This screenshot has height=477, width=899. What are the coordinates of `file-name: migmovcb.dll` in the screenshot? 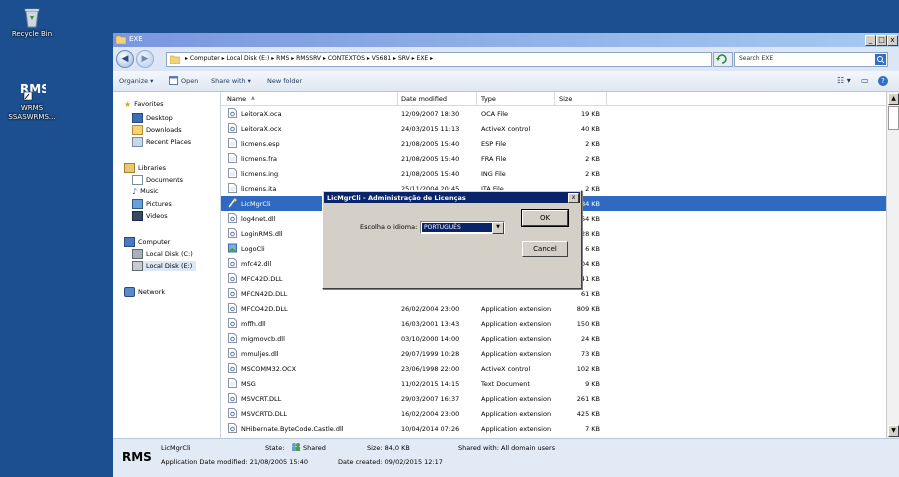 It's located at (263, 339).